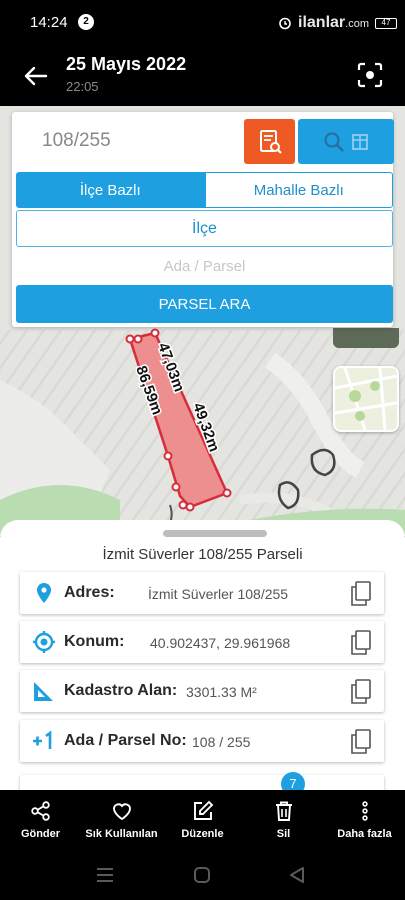  I want to click on watermark-text: ilanlar, so click(322, 22).